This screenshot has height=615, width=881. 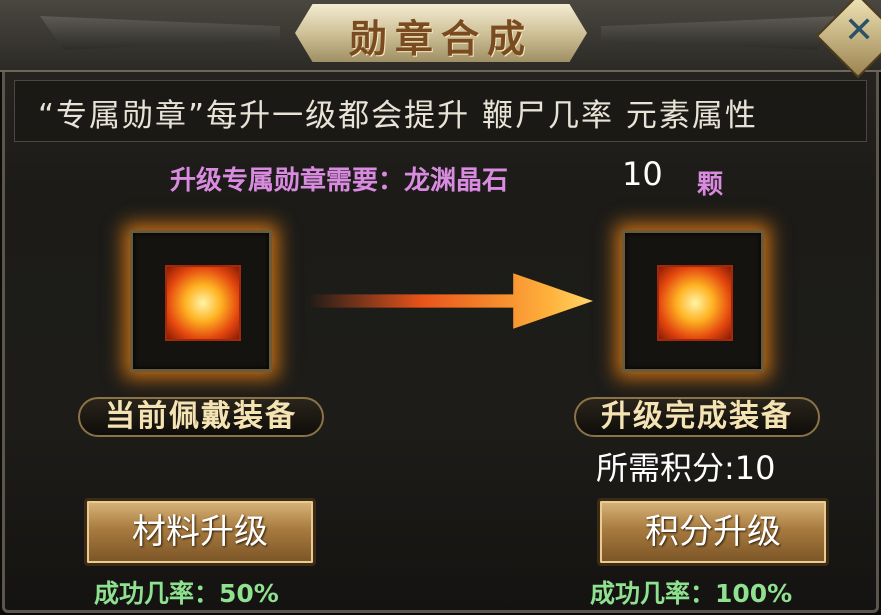 I want to click on material-success-rate: 成功几率：50%, so click(x=186, y=593).